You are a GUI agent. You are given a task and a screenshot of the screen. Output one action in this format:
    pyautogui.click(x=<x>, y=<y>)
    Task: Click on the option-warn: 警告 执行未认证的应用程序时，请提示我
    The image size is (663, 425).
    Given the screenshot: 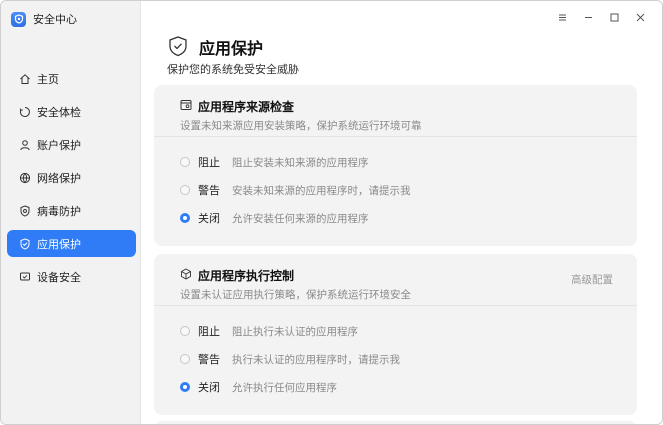 What is the action you would take?
    pyautogui.click(x=408, y=359)
    